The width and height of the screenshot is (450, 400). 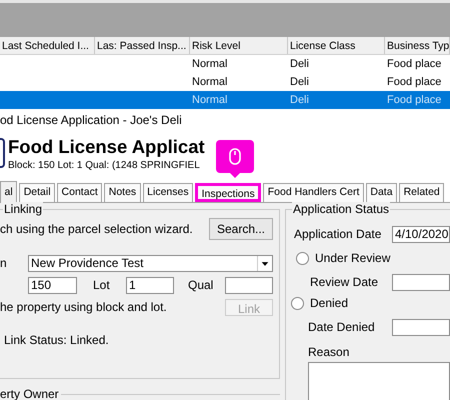 I want to click on field-label: Application Date, so click(x=338, y=234).